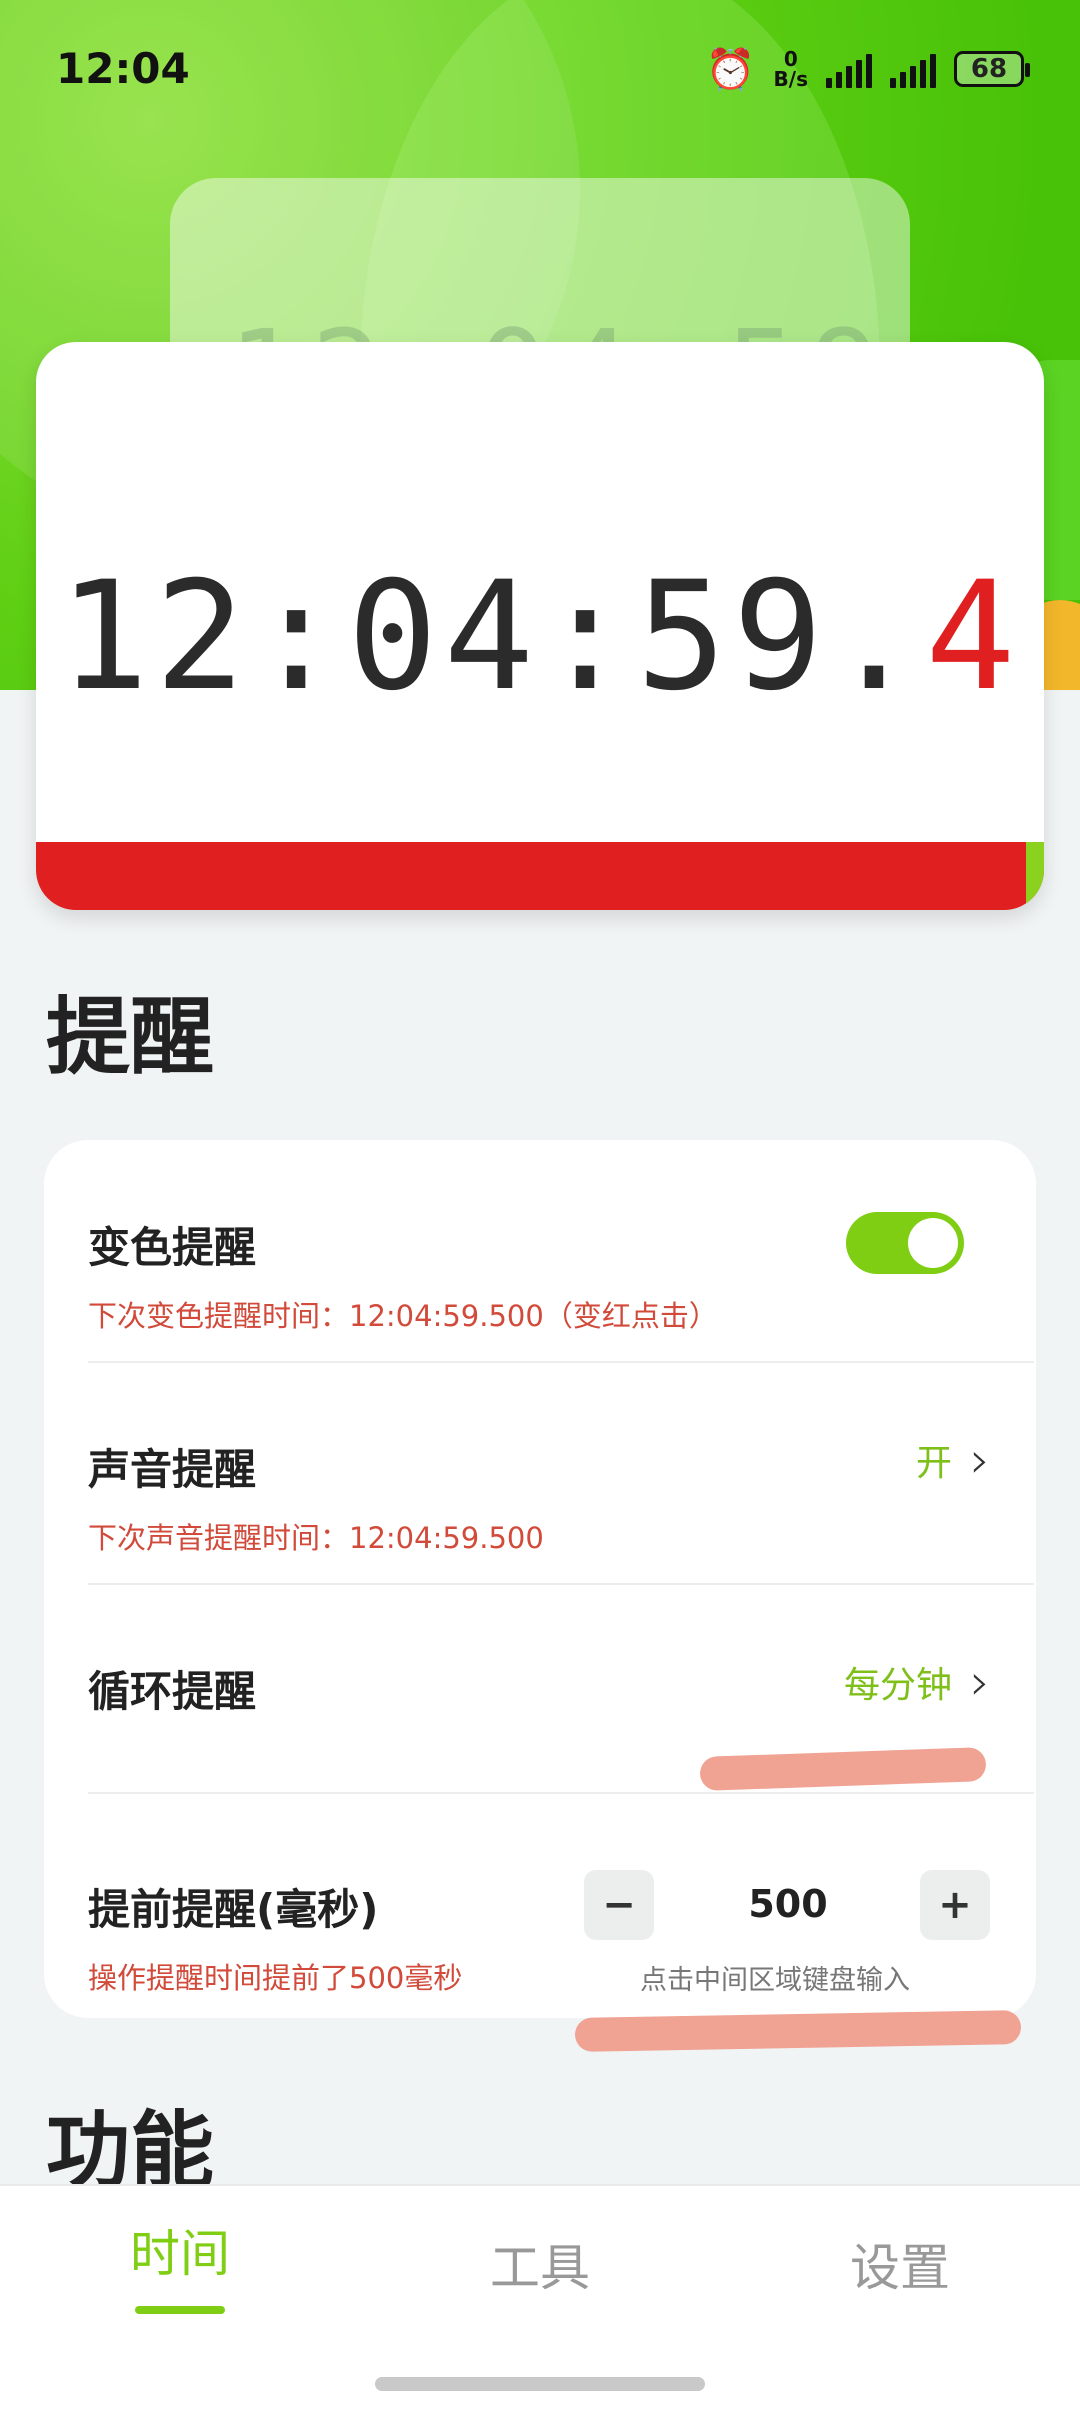 This screenshot has height=2413, width=1080. I want to click on network-speed-unit: B/s, so click(790, 79).